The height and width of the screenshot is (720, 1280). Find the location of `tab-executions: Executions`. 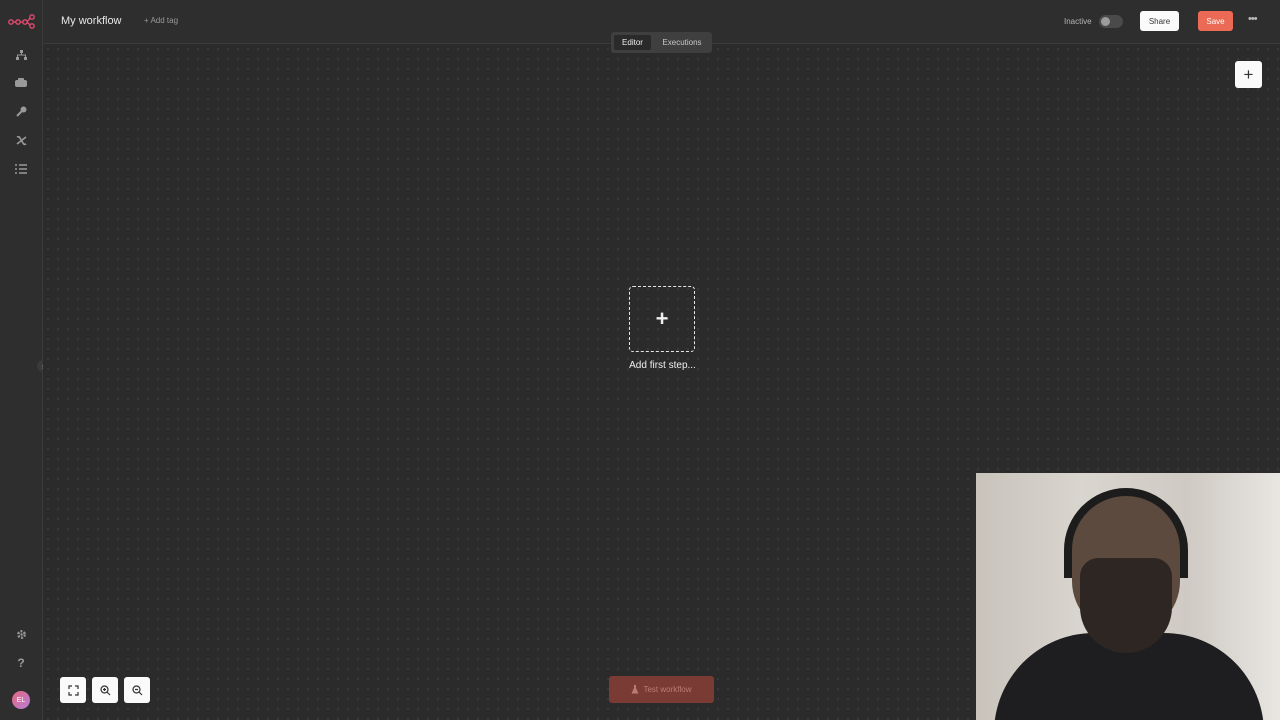

tab-executions: Executions is located at coordinates (682, 42).